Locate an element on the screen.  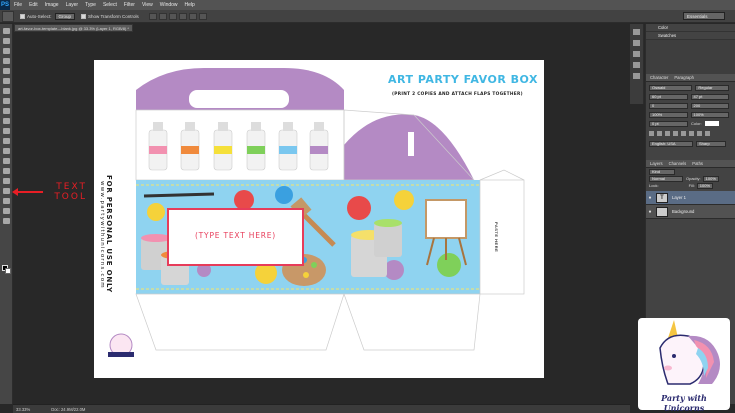
path-select-tool-icon is located at coordinates (6, 191).